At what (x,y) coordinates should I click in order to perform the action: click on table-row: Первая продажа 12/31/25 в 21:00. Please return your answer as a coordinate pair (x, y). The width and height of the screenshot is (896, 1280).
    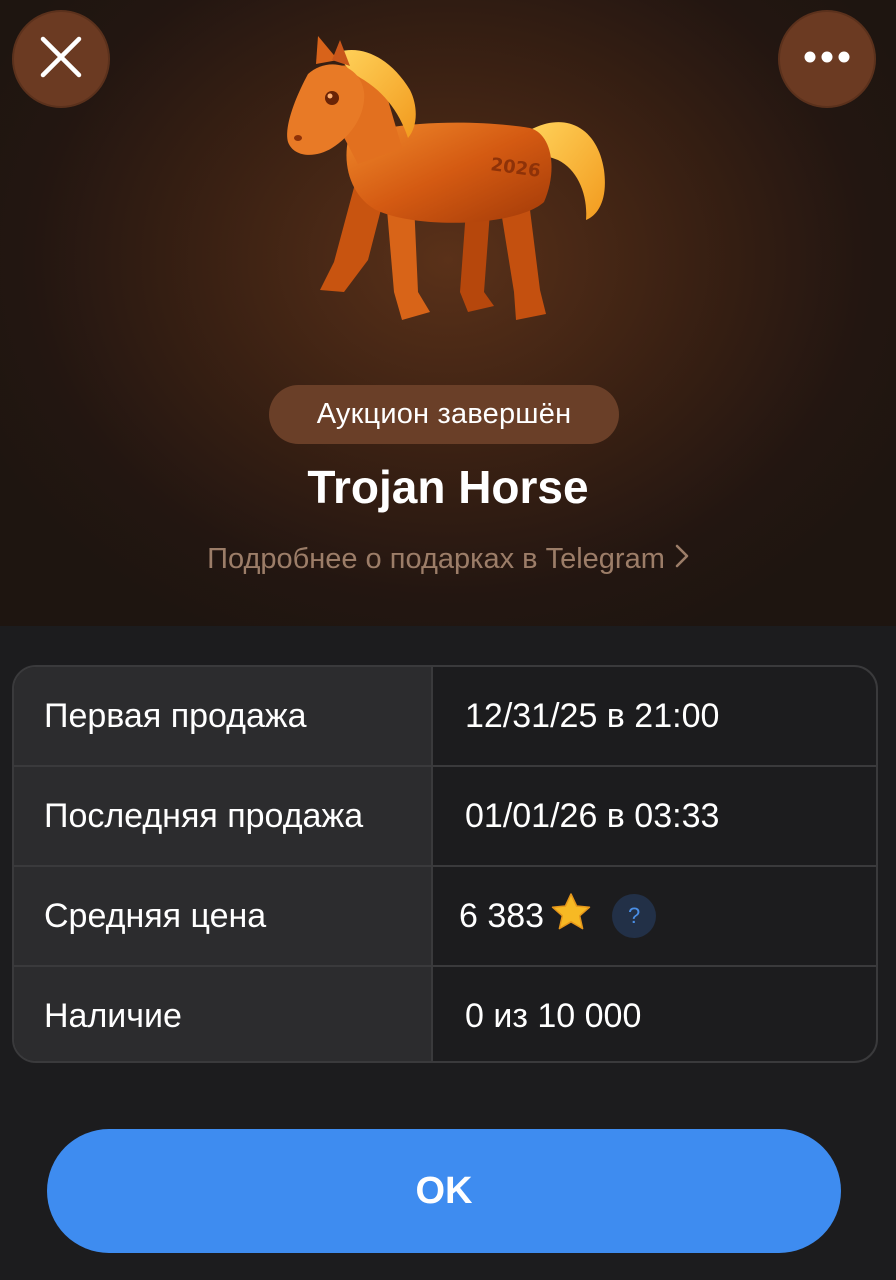
    Looking at the image, I should click on (445, 717).